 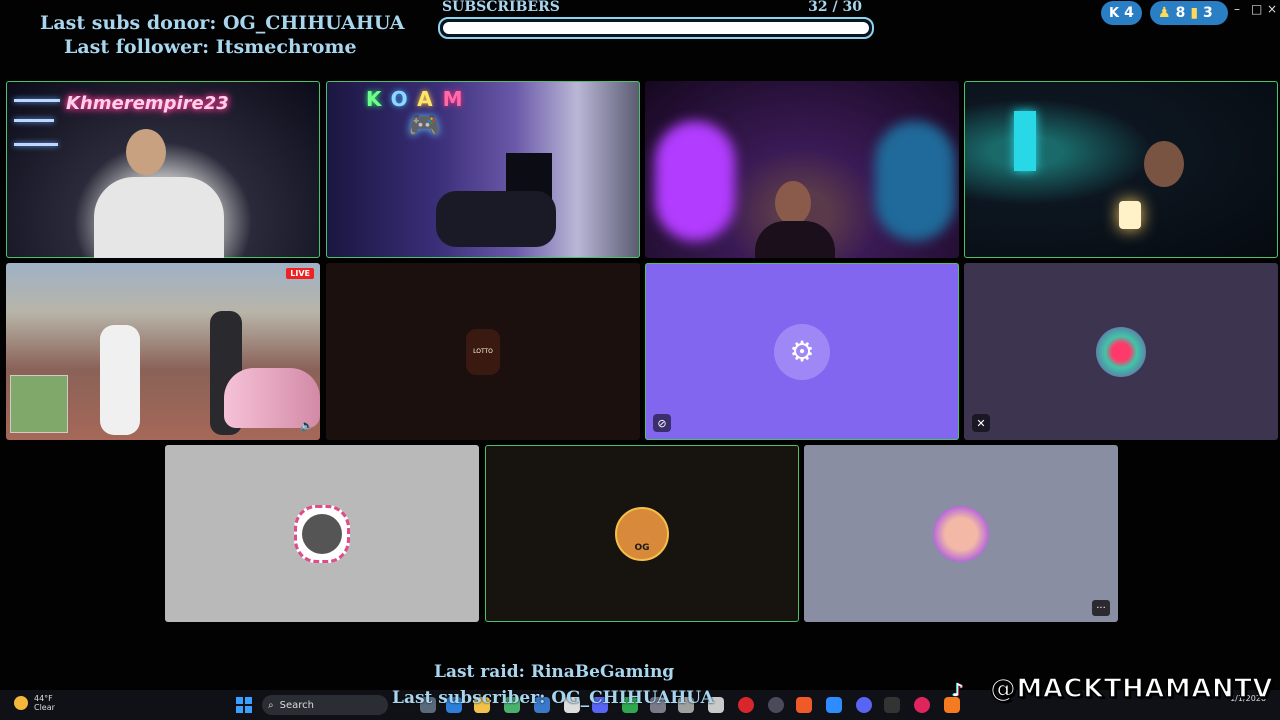 What do you see at coordinates (553, 698) in the screenshot?
I see `last-subscriber-text: Last subscriber: OG_CHIHUAHUA` at bounding box center [553, 698].